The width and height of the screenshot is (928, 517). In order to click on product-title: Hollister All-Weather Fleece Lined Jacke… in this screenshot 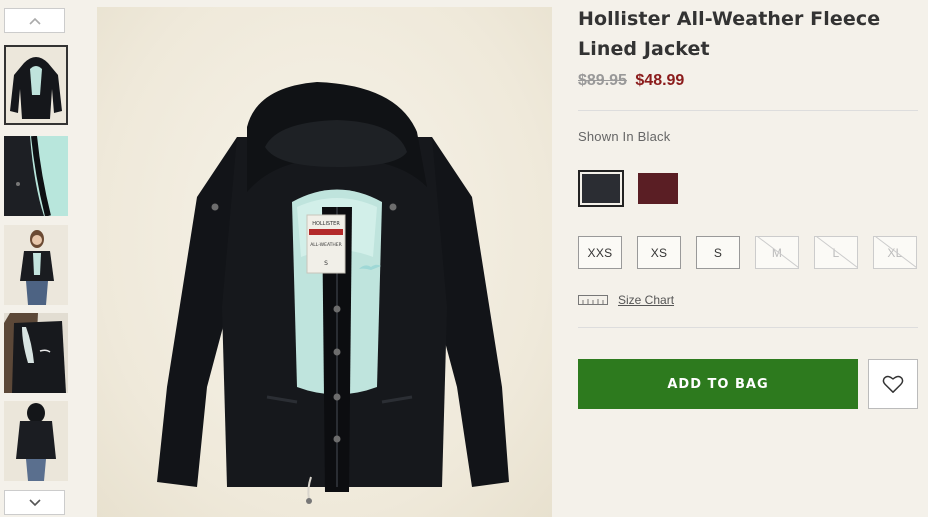, I will do `click(729, 34)`.